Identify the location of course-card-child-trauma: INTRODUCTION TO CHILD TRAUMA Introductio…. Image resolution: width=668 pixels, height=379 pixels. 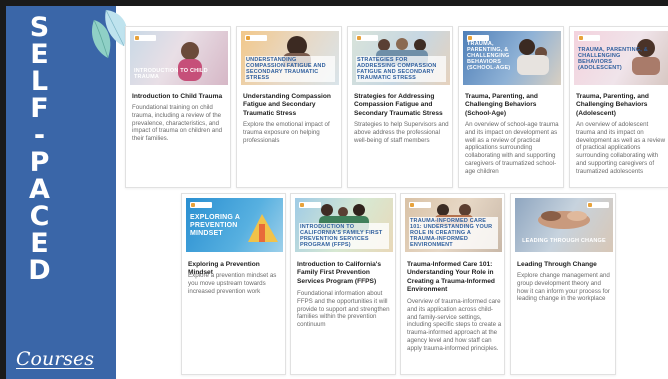
(178, 107).